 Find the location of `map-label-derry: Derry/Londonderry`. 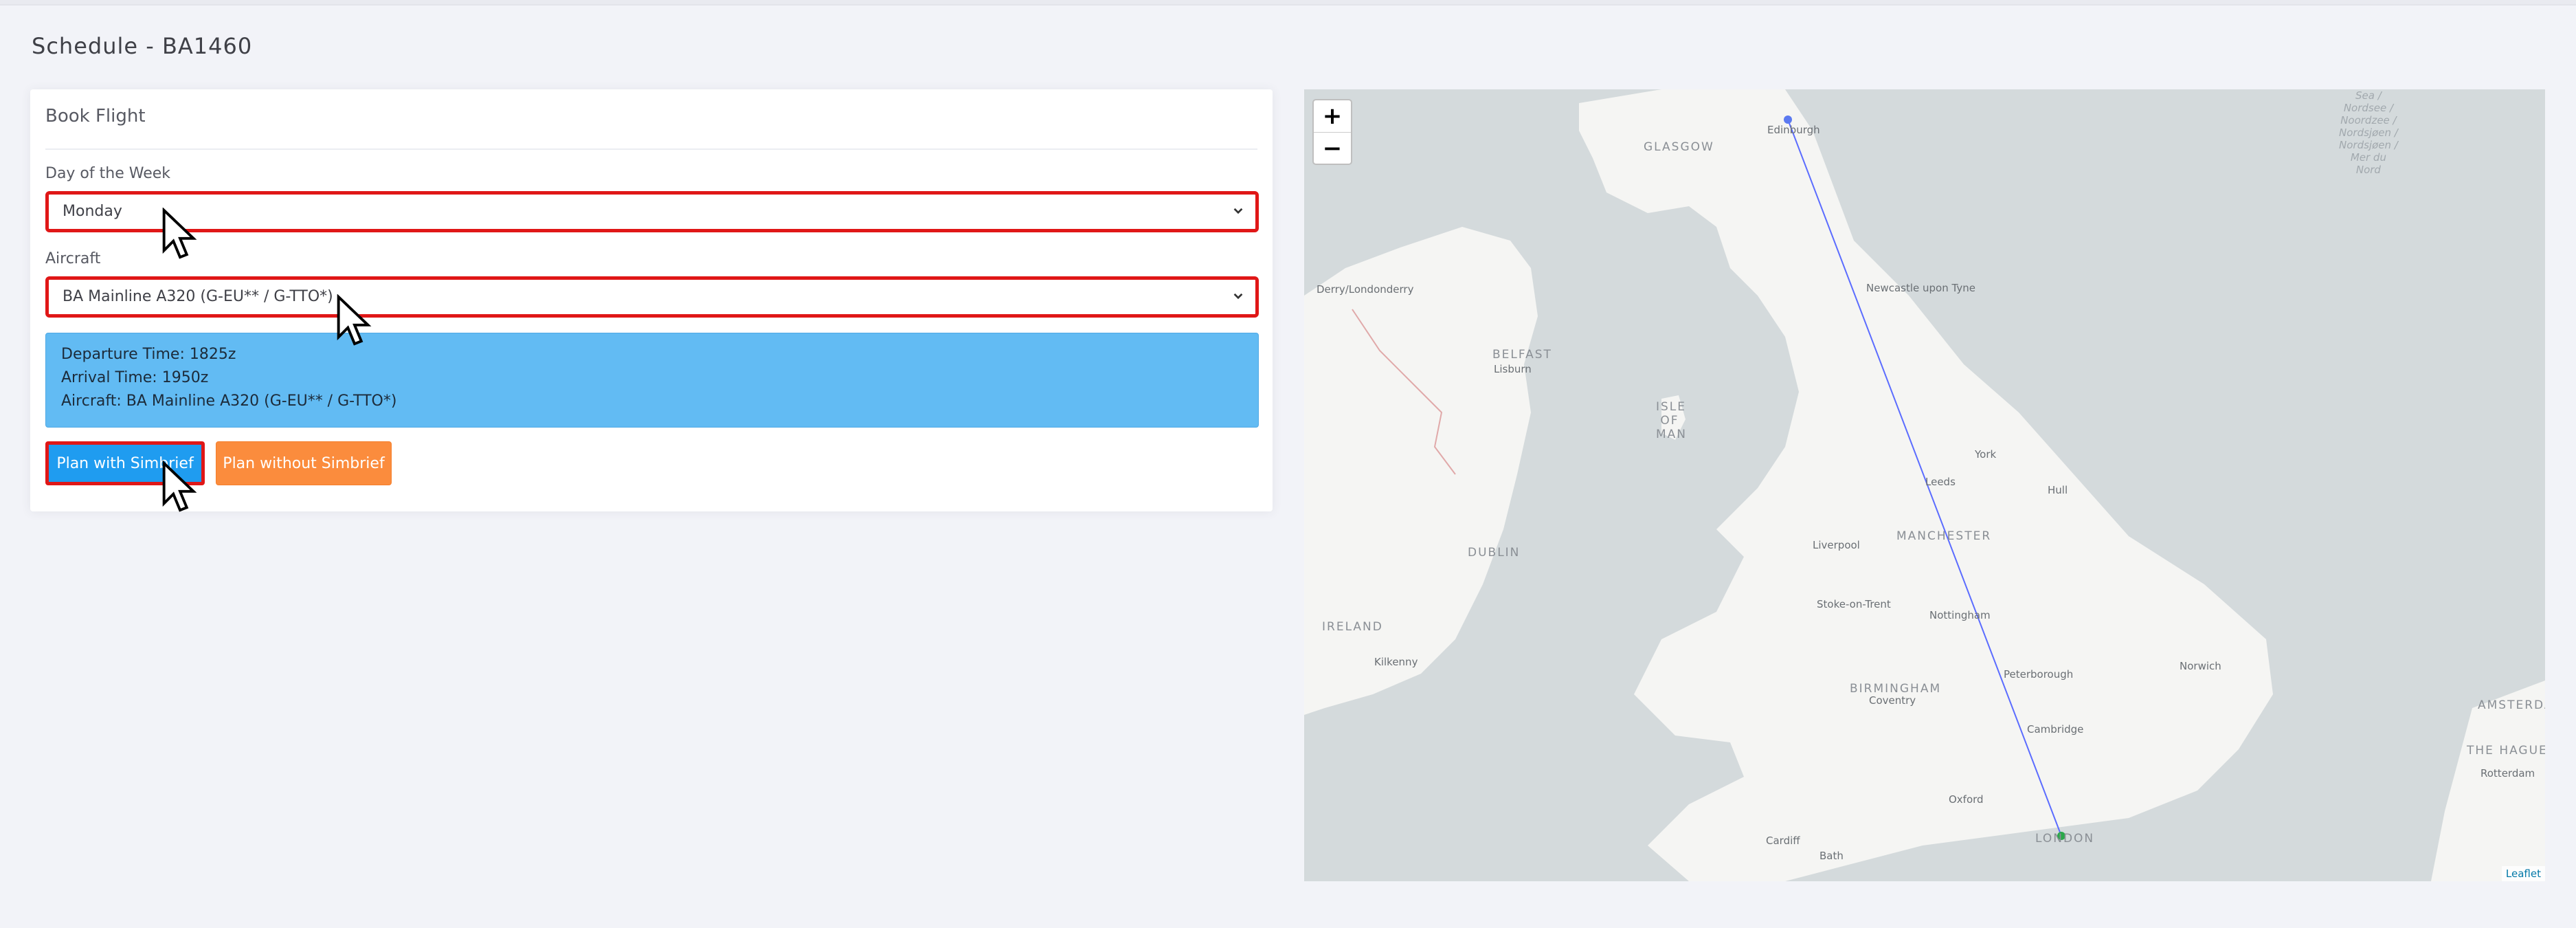

map-label-derry: Derry/Londonderry is located at coordinates (1365, 289).